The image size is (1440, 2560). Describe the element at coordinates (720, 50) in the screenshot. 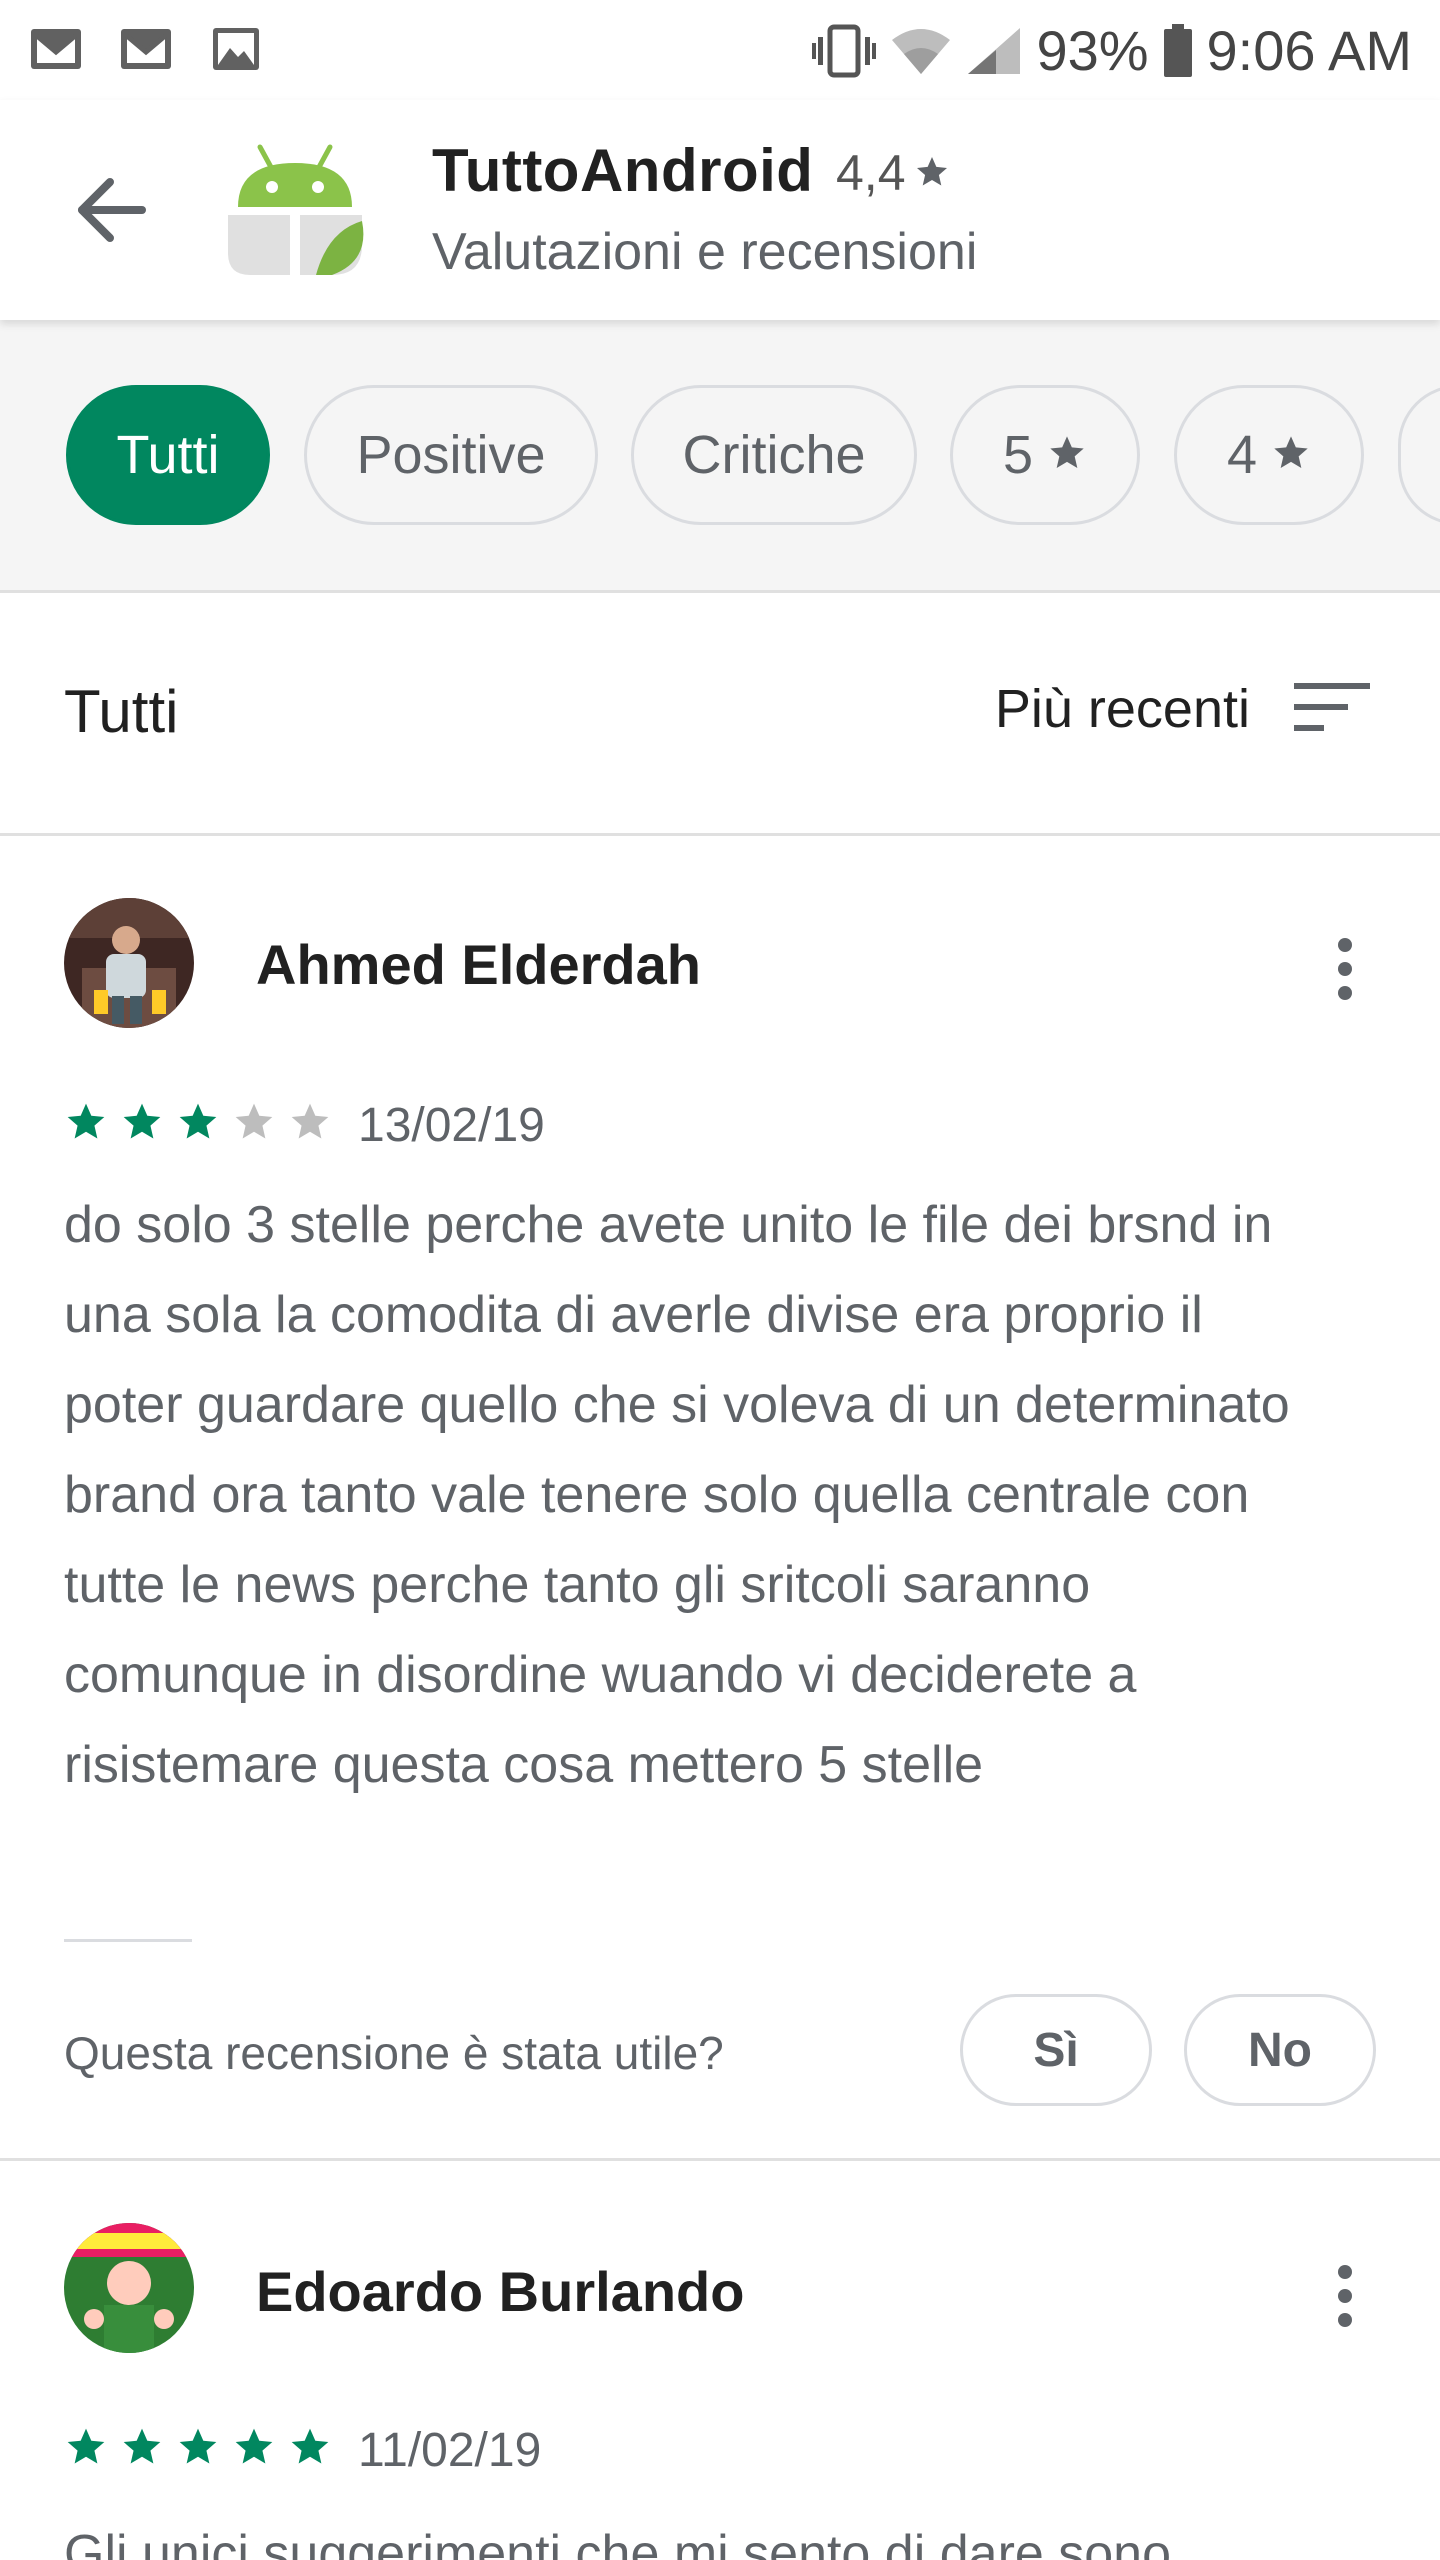

I see `status-bar: 93% 9:06 AM` at that location.